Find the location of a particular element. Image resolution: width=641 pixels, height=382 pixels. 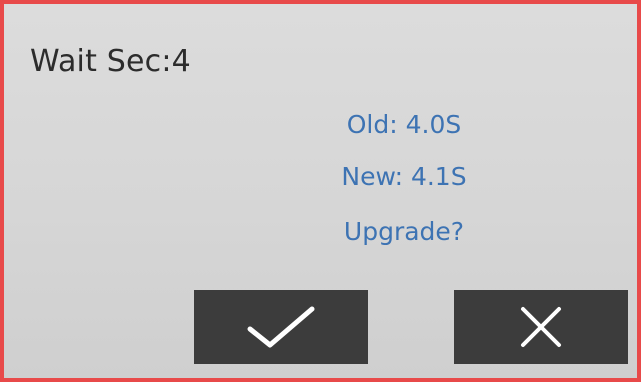

confirm-button is located at coordinates (281, 327).